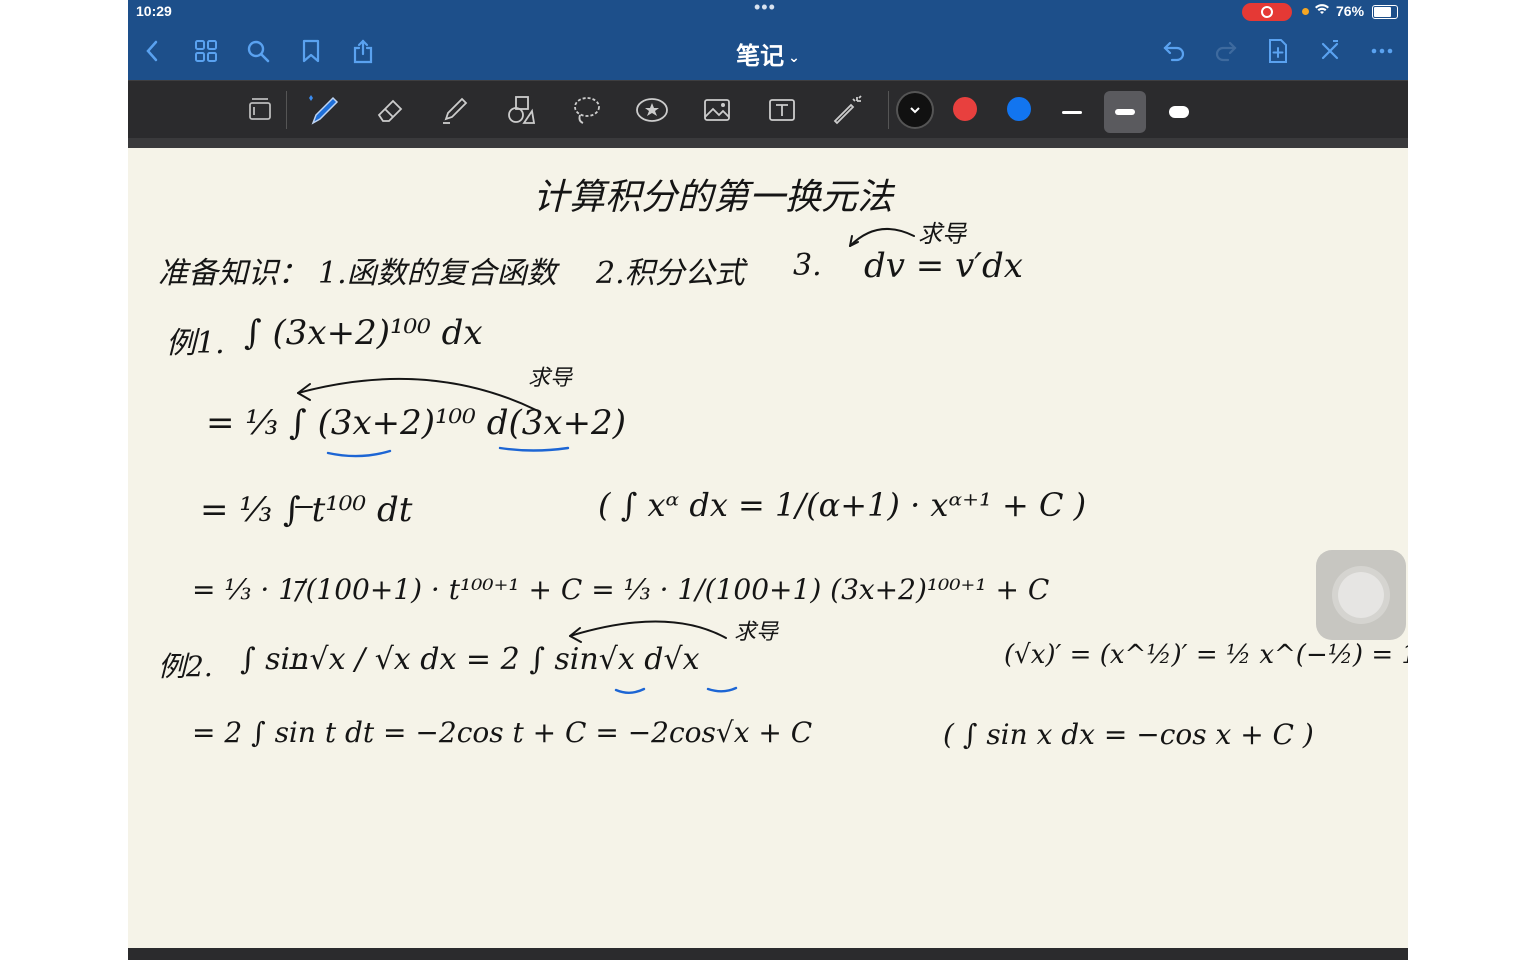  I want to click on drawing-toolbar, so click(768, 109).